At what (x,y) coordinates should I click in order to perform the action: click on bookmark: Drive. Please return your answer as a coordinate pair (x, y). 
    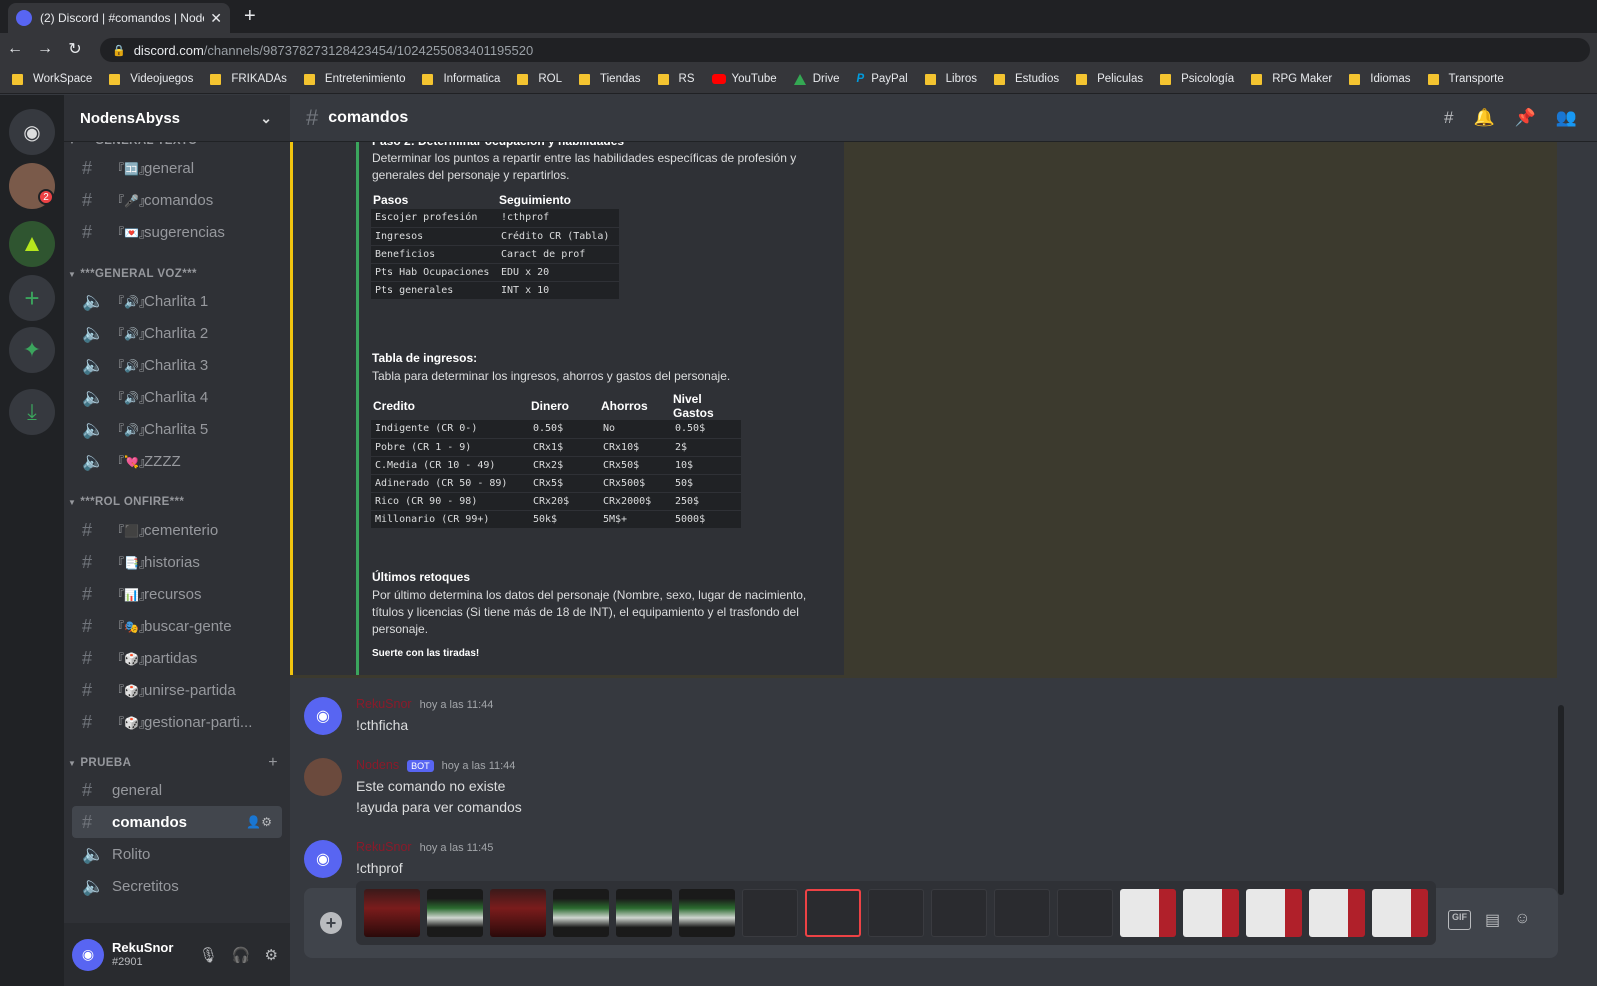
    Looking at the image, I should click on (816, 79).